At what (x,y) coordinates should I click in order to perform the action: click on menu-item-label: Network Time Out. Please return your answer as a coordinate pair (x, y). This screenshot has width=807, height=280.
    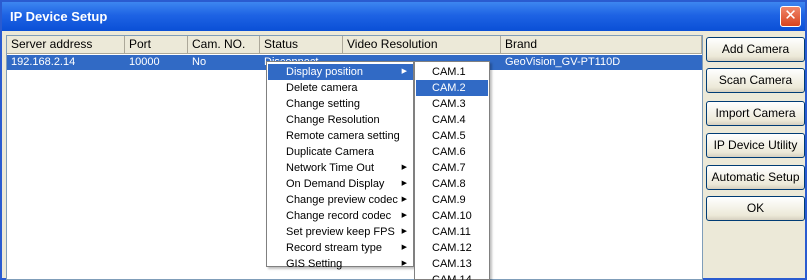
    Looking at the image, I should click on (330, 168).